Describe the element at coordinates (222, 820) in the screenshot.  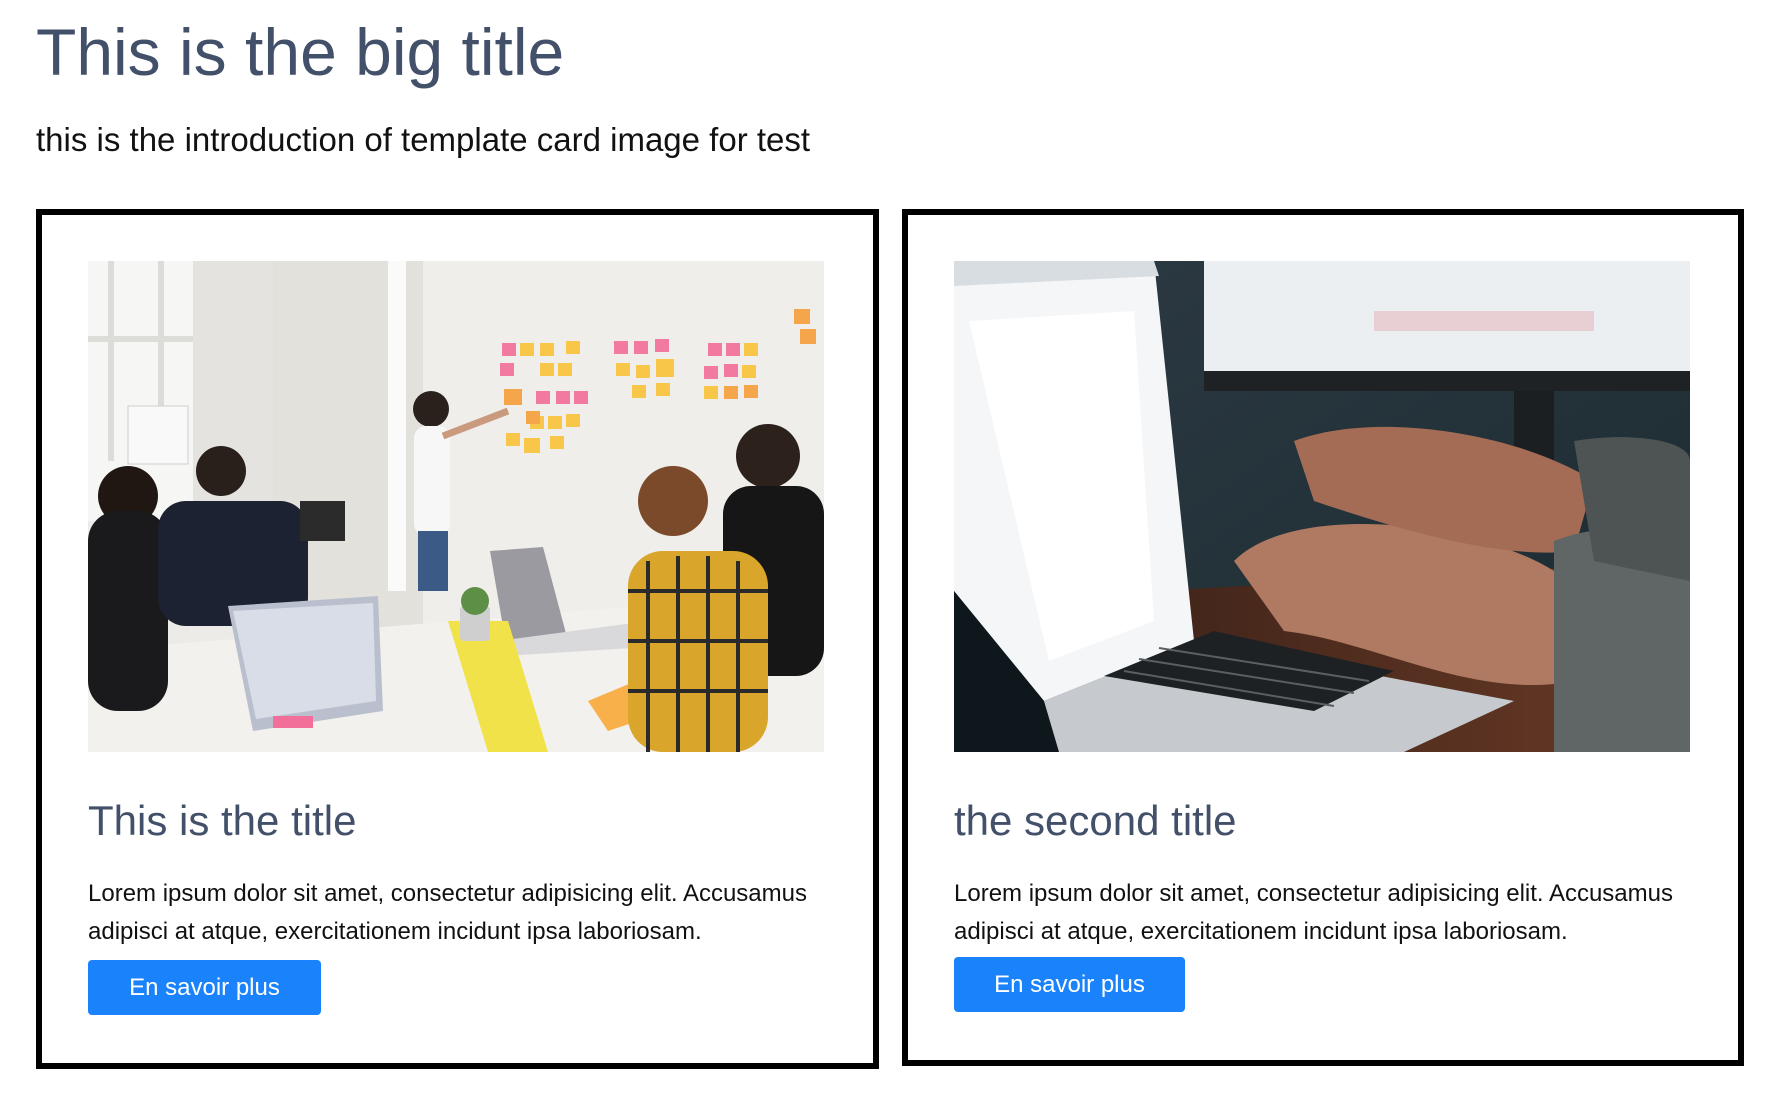
I see `card-1-title: This is the title` at that location.